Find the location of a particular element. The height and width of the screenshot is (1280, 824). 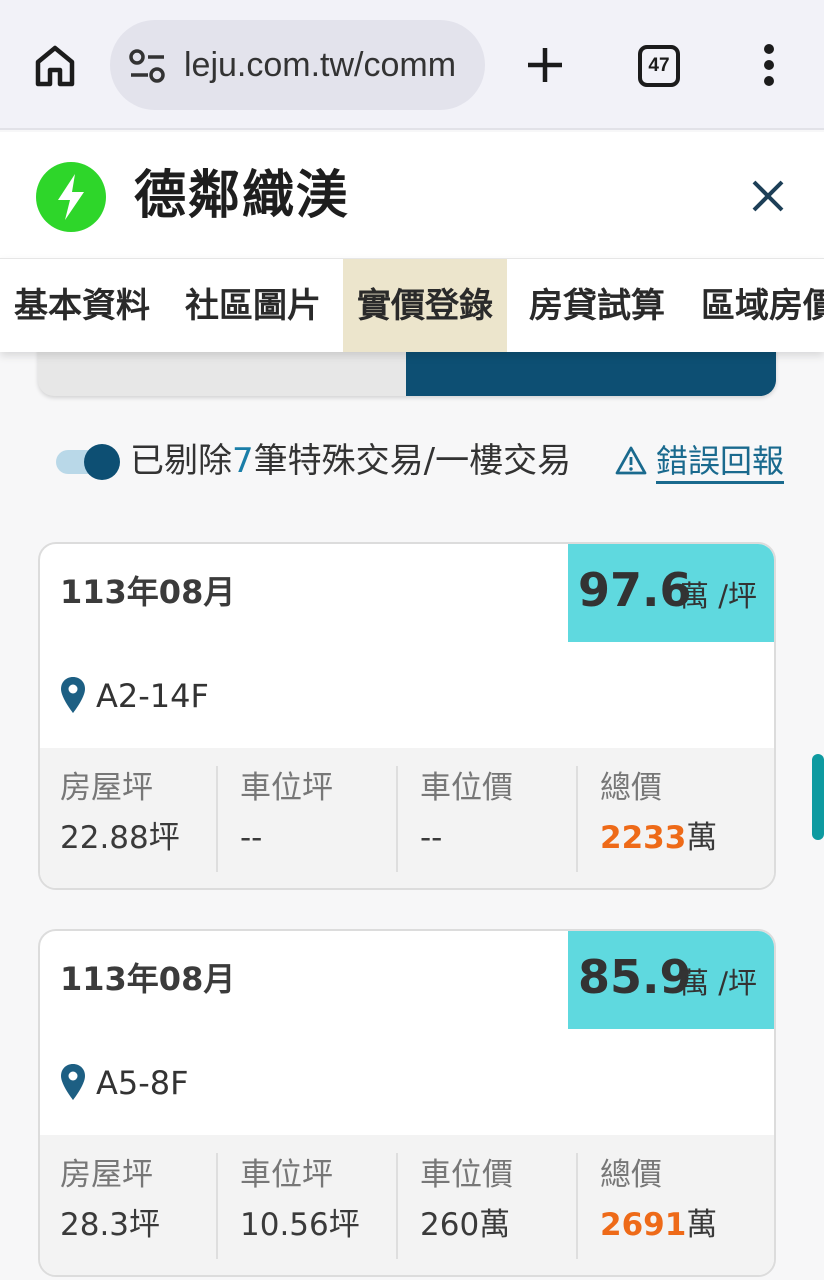

stat-value: 28.3坪 is located at coordinates (110, 1225).